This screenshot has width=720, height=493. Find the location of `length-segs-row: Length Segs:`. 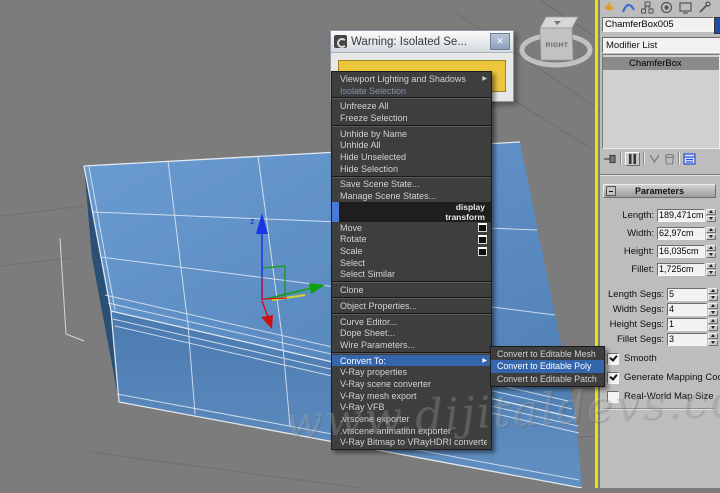

length-segs-row: Length Segs: is located at coordinates (660, 294).